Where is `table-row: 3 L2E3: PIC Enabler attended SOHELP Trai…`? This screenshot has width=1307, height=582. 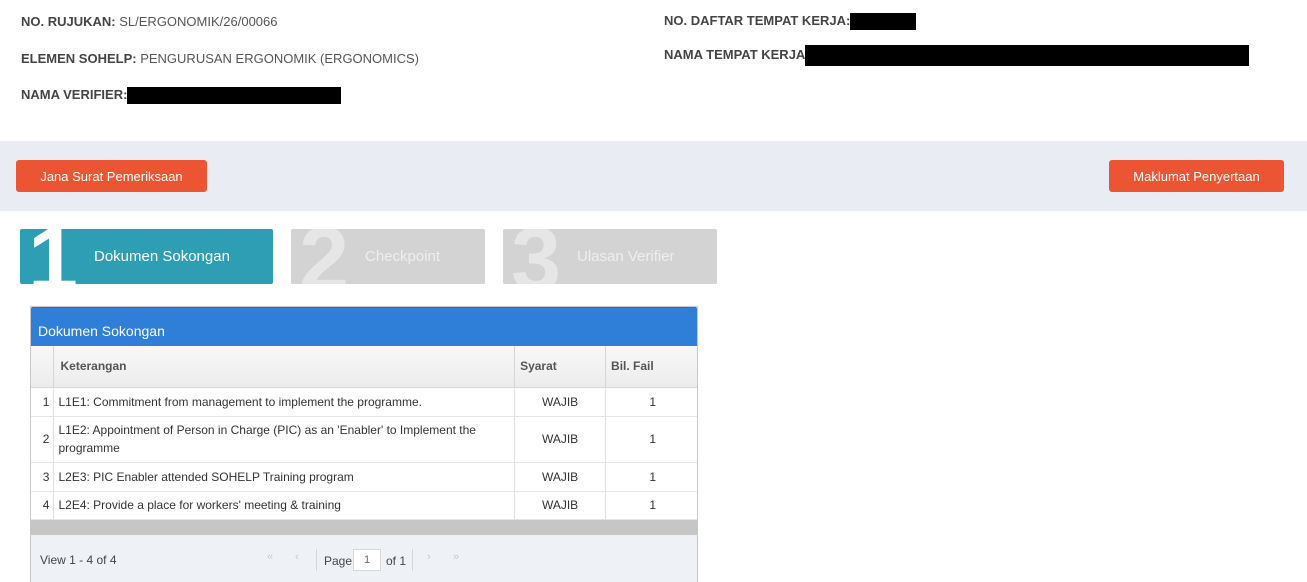 table-row: 3 L2E3: PIC Enabler attended SOHELP Trai… is located at coordinates (364, 477).